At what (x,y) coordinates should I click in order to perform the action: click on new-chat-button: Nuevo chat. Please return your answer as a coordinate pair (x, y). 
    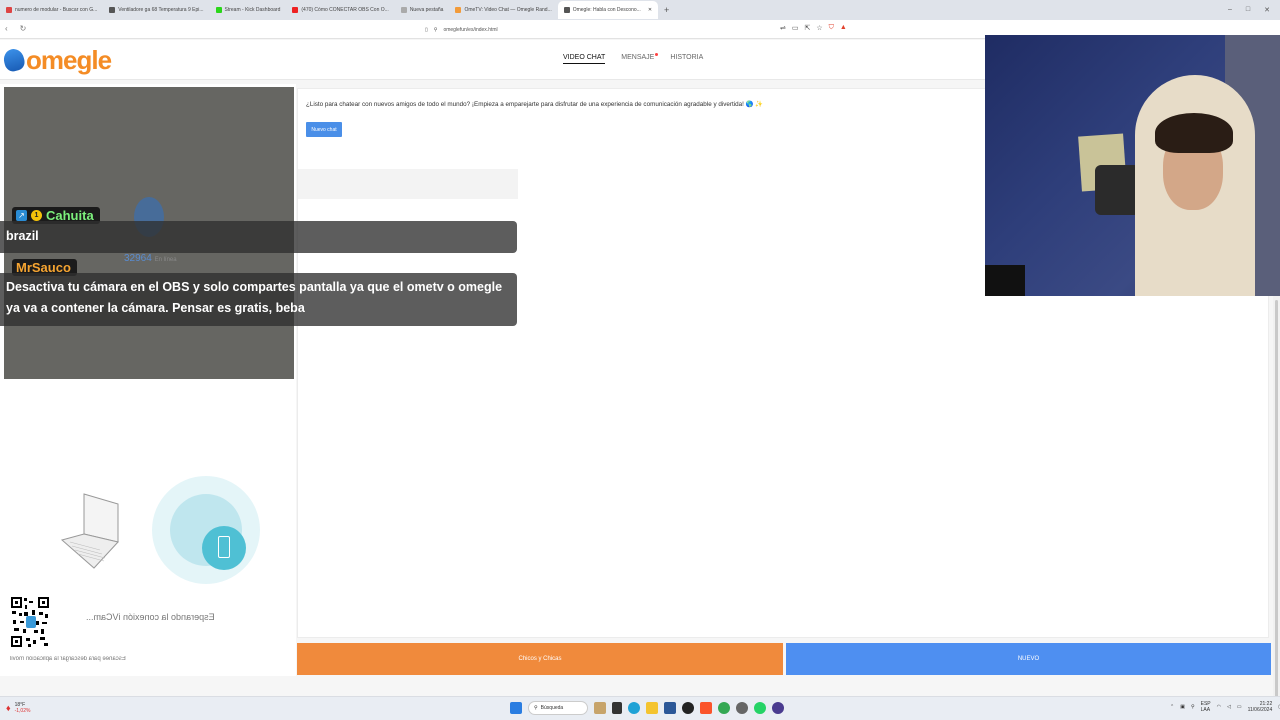
    Looking at the image, I should click on (324, 129).